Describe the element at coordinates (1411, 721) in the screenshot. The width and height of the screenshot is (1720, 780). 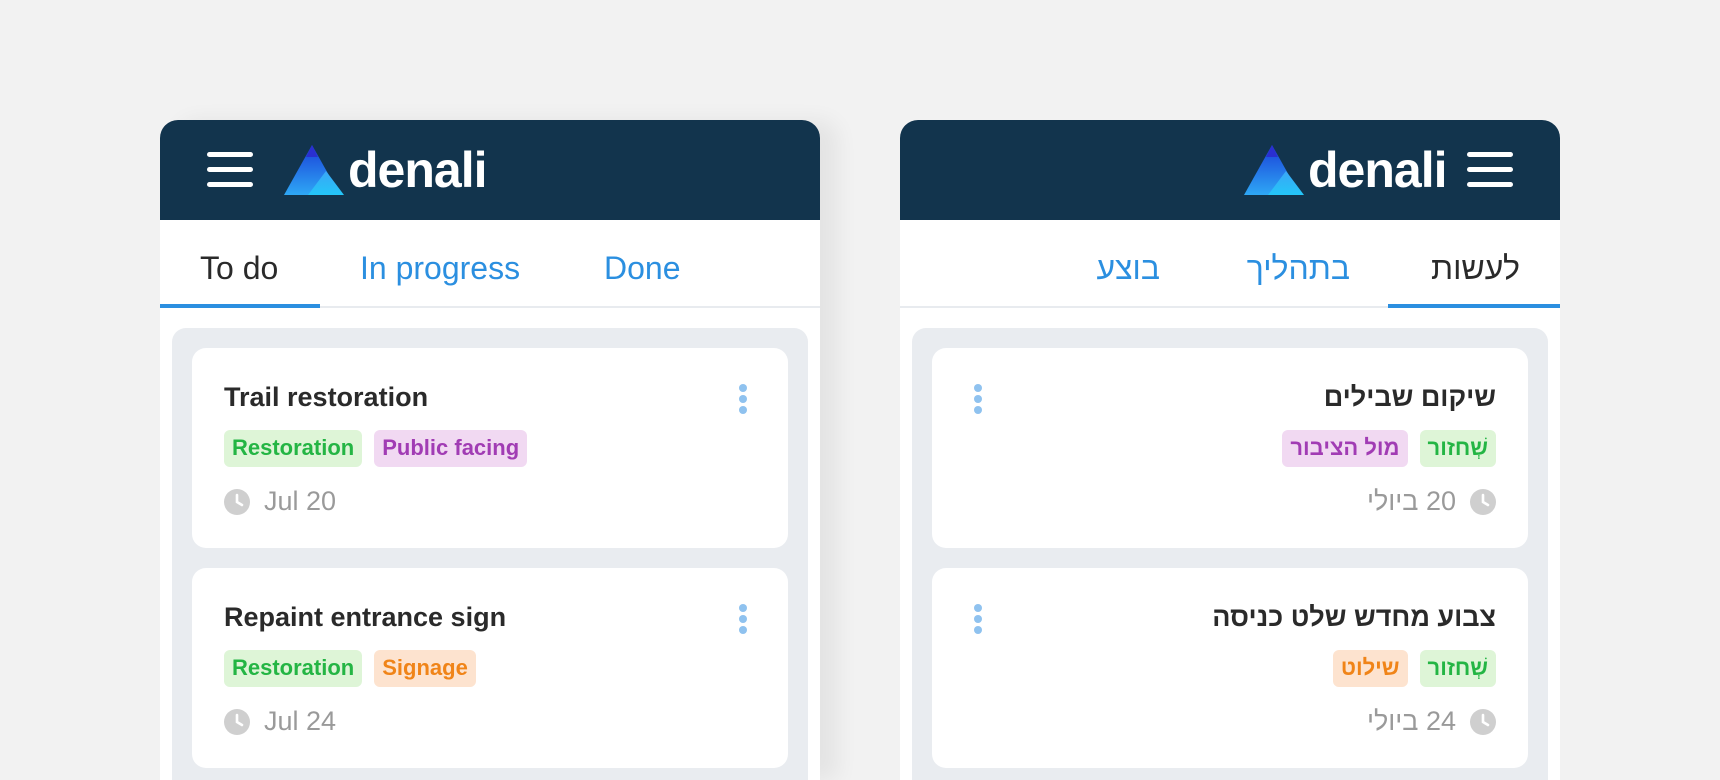
I see `due-date-label: 24 ביולי` at that location.